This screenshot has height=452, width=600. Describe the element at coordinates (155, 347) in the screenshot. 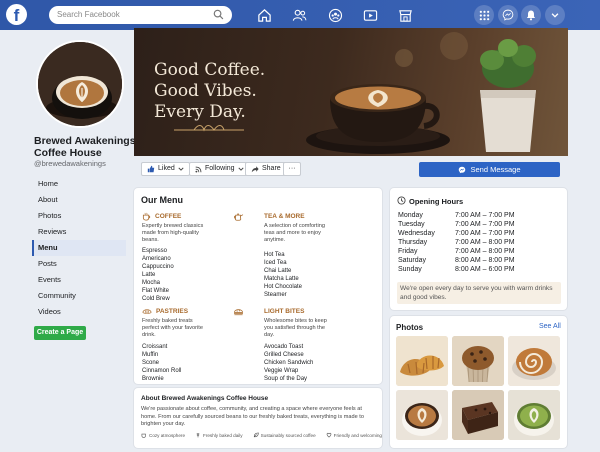

I see `list-item: Croissant` at that location.